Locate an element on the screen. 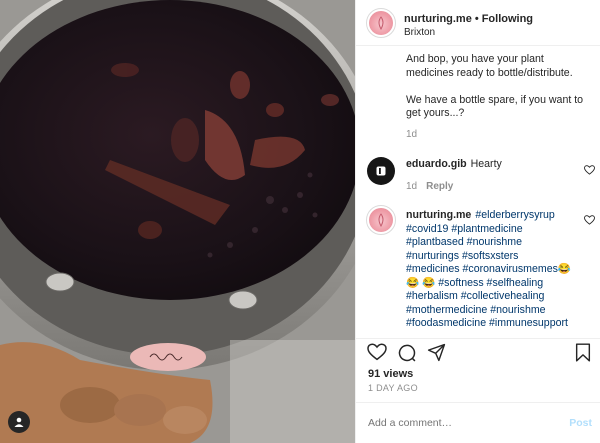  hashtag-line: 😂 😂 #softness #selfhealing is located at coordinates (498, 284).